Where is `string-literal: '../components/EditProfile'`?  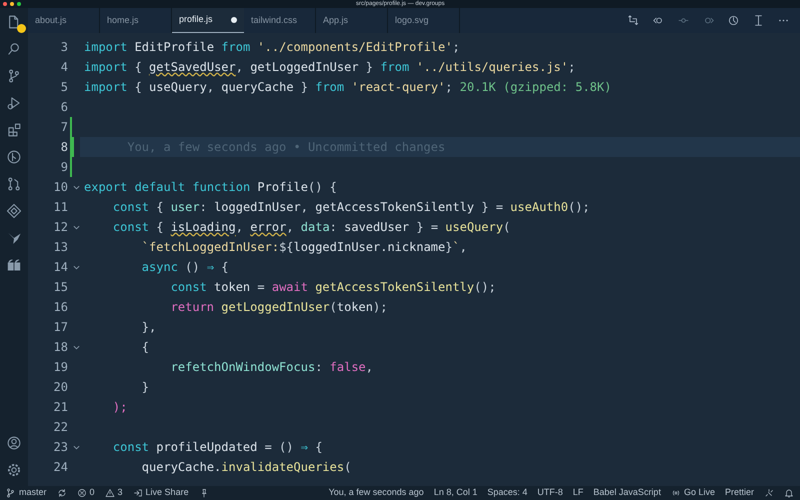 string-literal: '../components/EditProfile' is located at coordinates (354, 47).